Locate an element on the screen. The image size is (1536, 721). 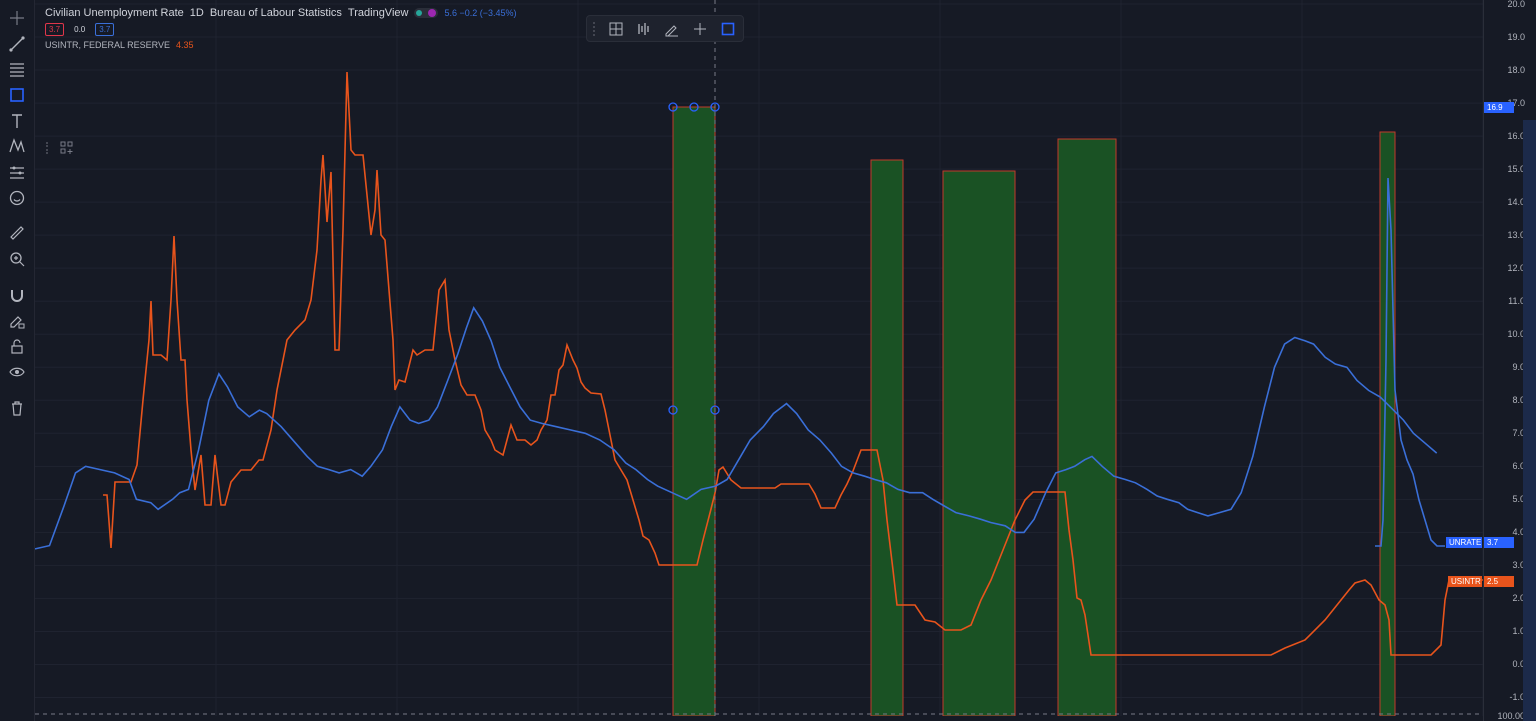
bottom-axis-value: 100.00 is located at coordinates (1511, 716).